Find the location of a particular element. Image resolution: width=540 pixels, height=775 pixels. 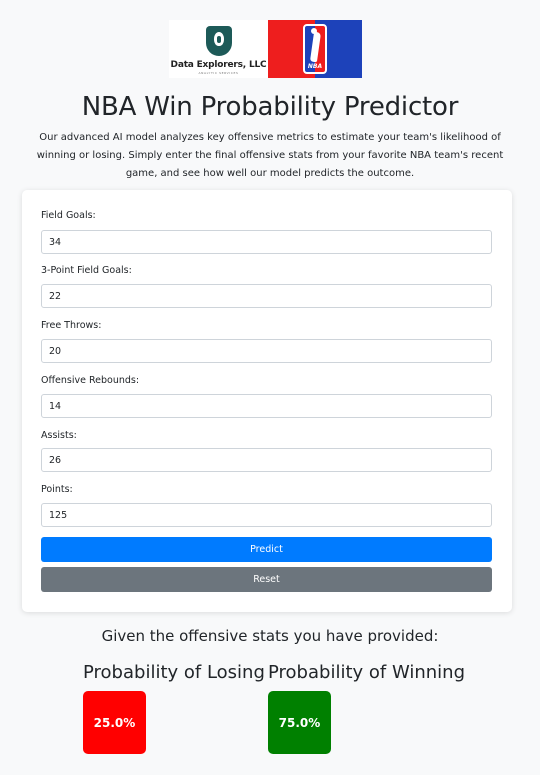

free-throws-input is located at coordinates (266, 351).